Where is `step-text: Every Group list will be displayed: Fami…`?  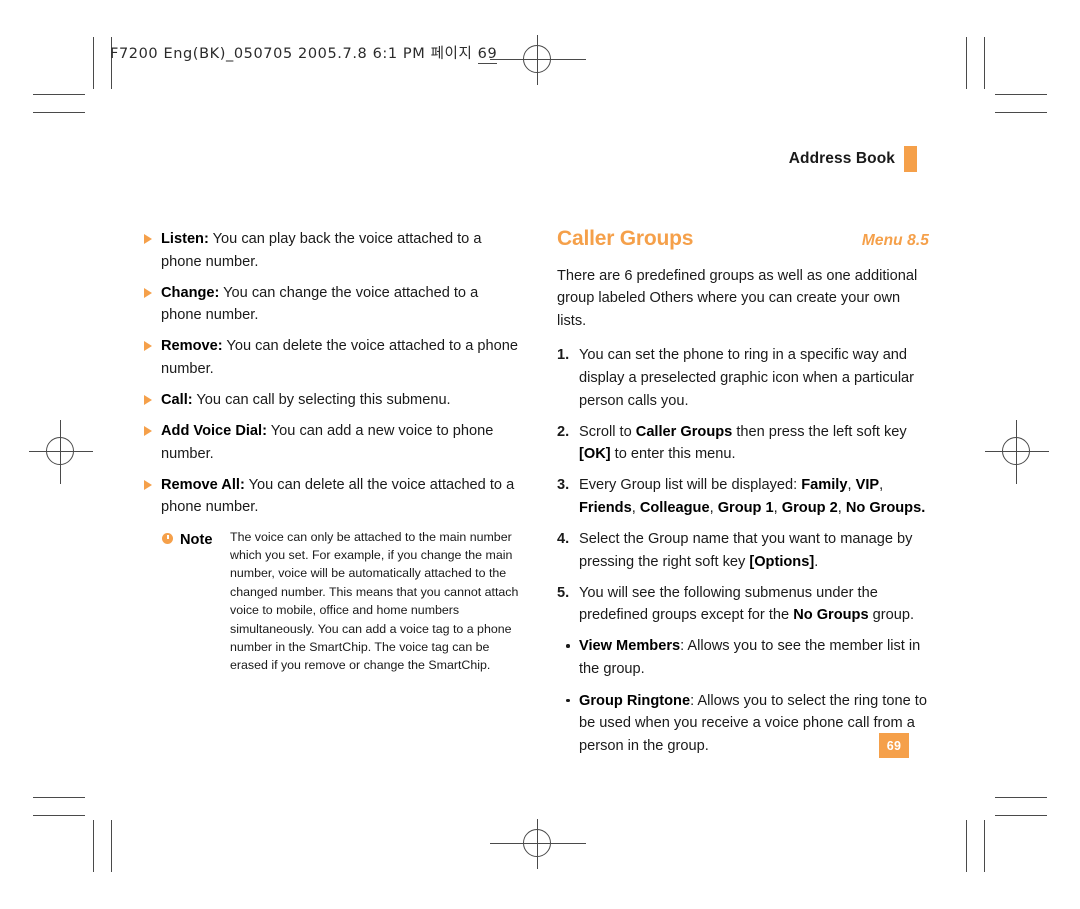
step-text: Every Group list will be displayed: Fami… is located at coordinates (752, 496).